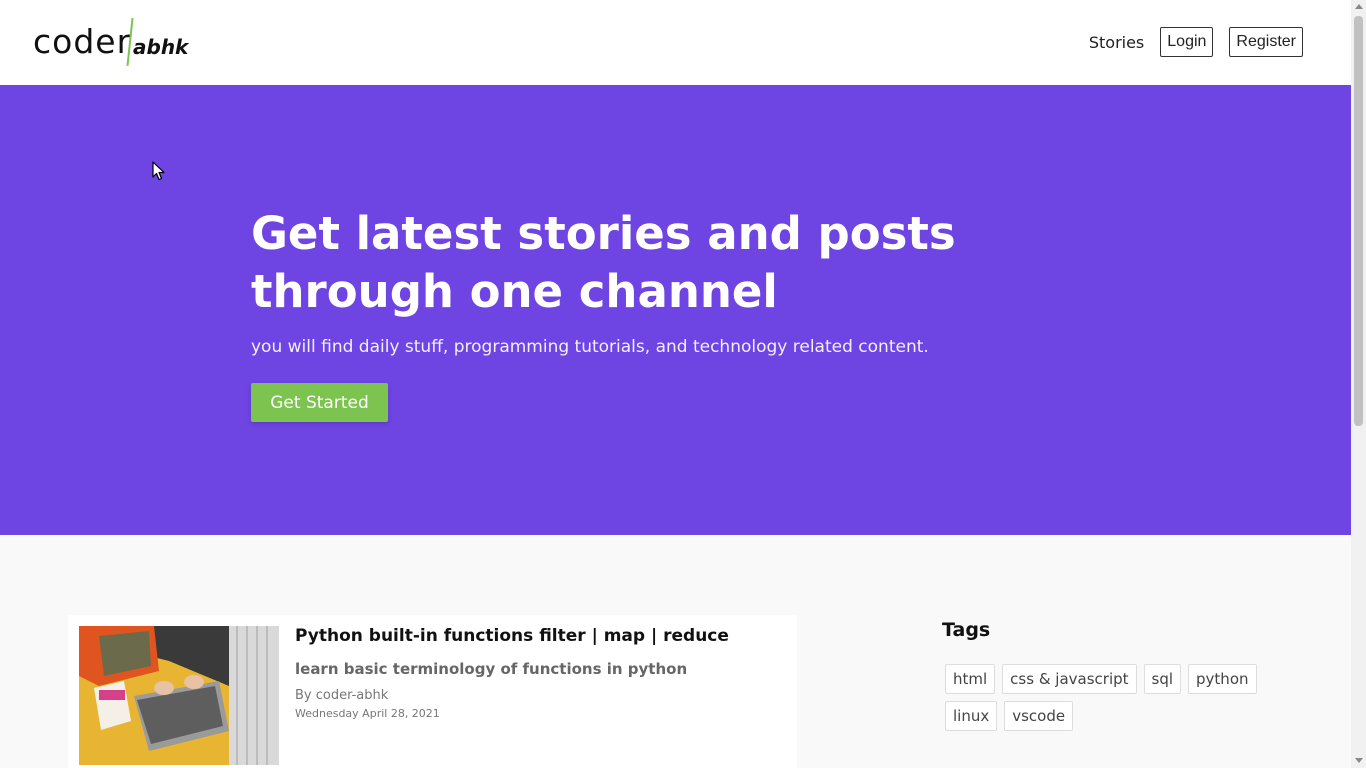 The width and height of the screenshot is (1366, 768). What do you see at coordinates (970, 679) in the screenshot?
I see `tag-html: html` at bounding box center [970, 679].